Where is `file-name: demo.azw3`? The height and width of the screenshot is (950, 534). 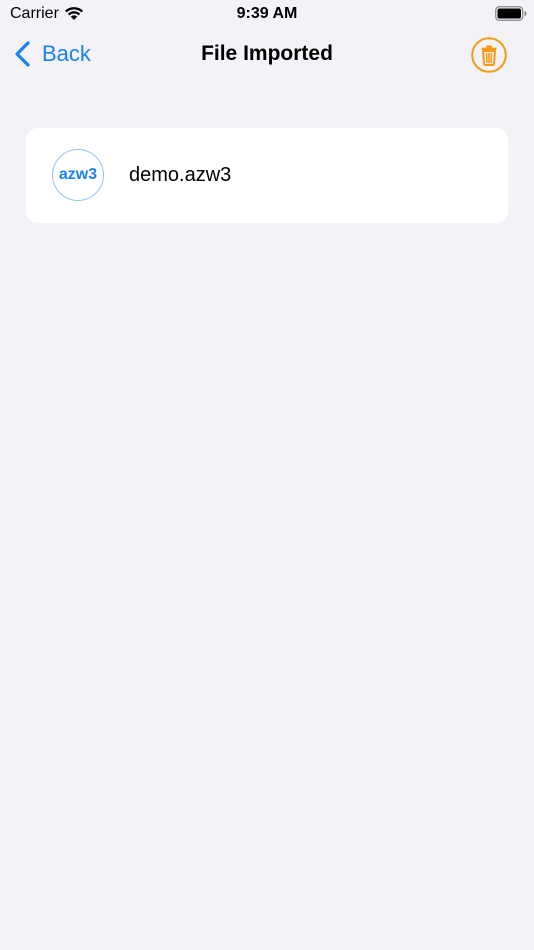 file-name: demo.azw3 is located at coordinates (180, 175).